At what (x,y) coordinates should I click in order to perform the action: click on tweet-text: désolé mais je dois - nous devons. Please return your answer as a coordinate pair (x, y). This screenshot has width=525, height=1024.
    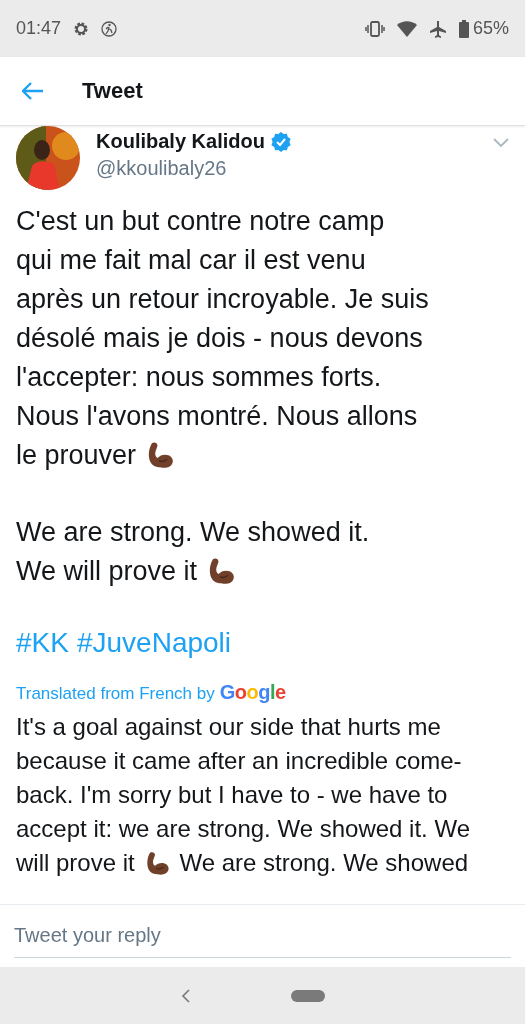
    Looking at the image, I should click on (219, 338).